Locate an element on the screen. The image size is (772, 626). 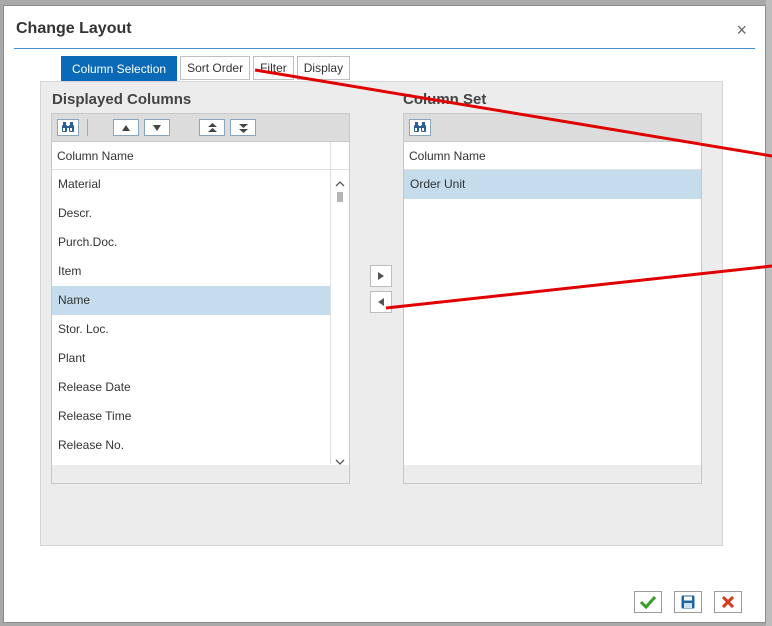
annotation-arrow-move-left is located at coordinates (578, 287).